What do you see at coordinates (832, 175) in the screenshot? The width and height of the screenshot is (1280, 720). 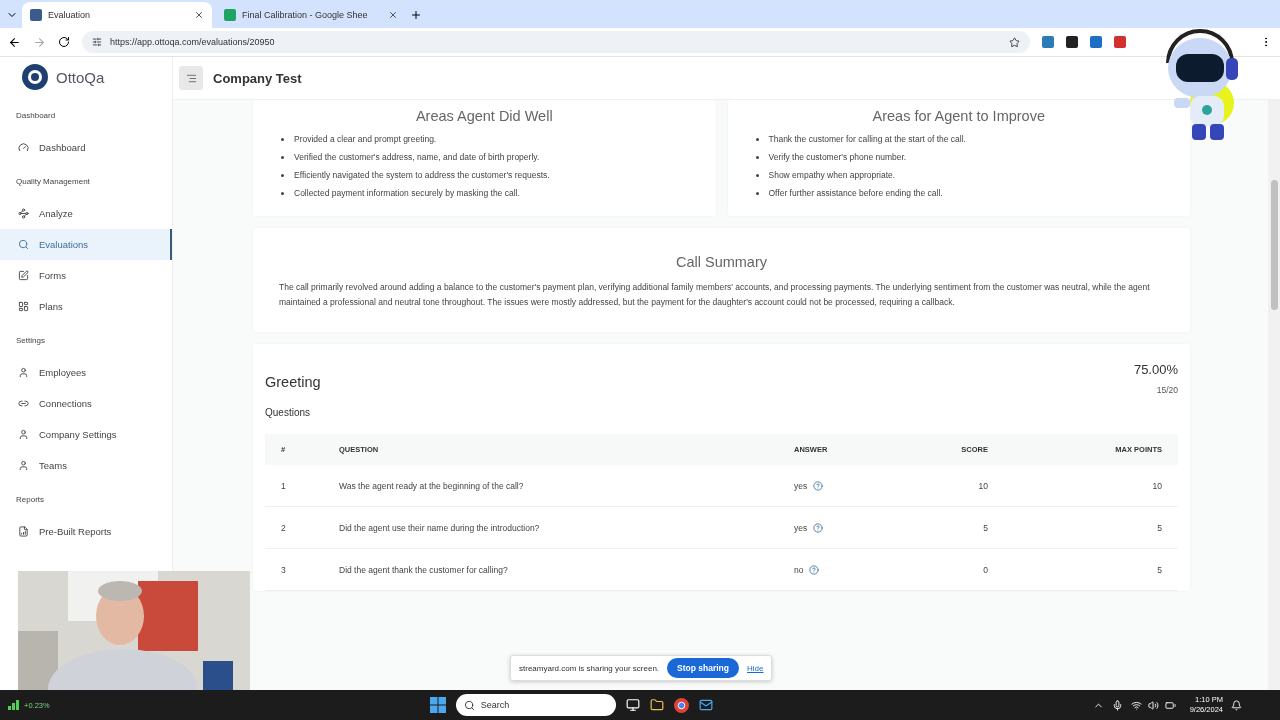 I see `feedback-item: Show empathy when appropriate.` at bounding box center [832, 175].